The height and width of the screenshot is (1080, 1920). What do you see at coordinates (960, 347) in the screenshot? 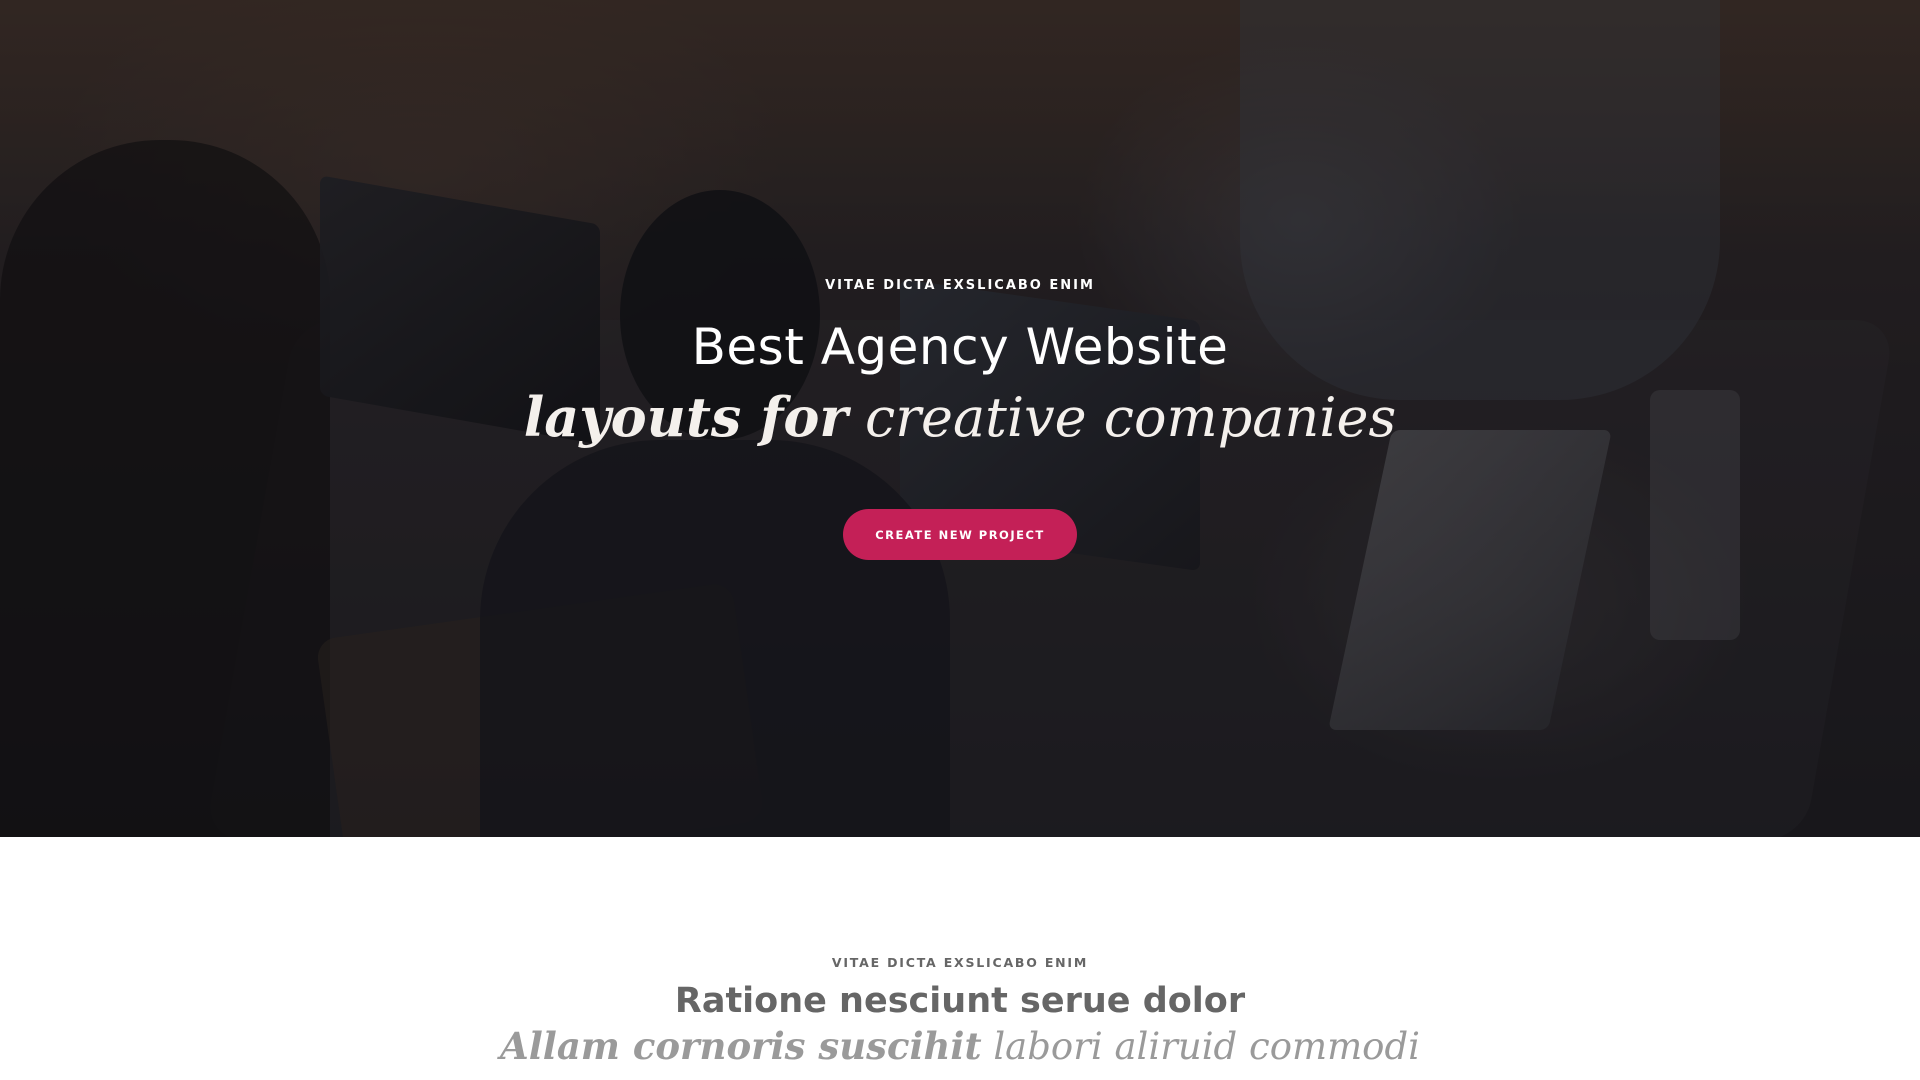
I see `hero-title: Best Agency Website` at bounding box center [960, 347].